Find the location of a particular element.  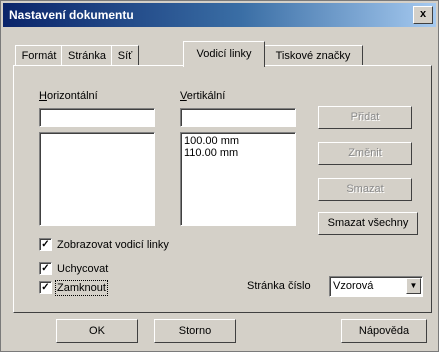

lock-checkbox: ✓ is located at coordinates (45, 287).